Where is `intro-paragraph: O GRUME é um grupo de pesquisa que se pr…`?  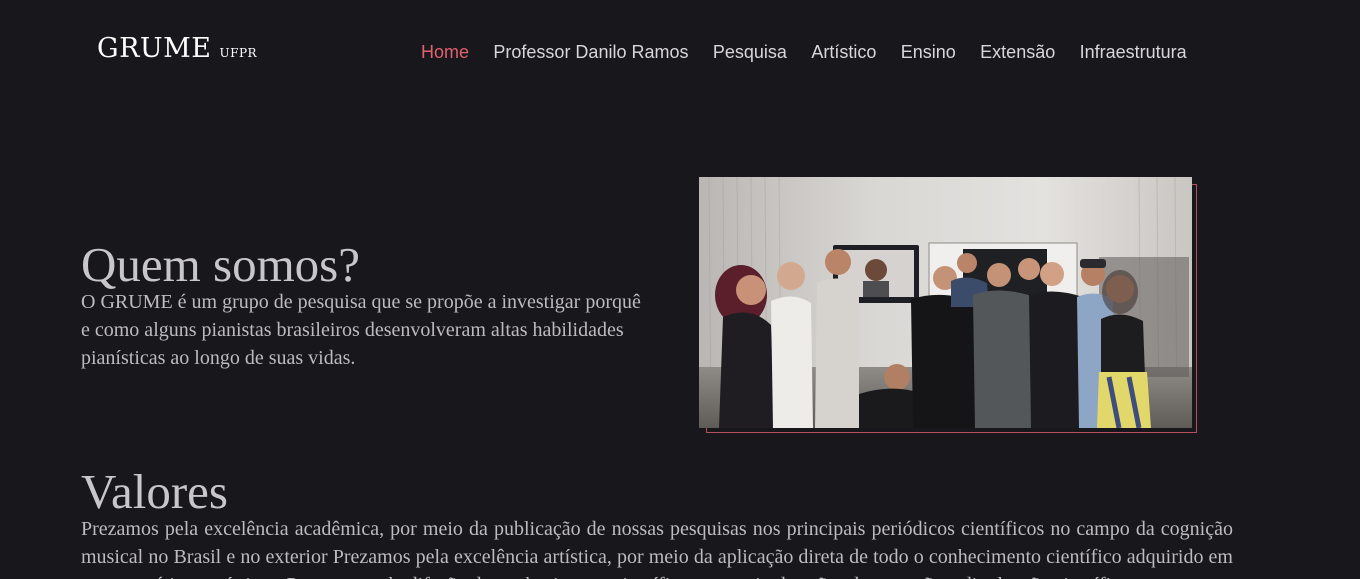
intro-paragraph: O GRUME é um grupo de pesquisa que se pr… is located at coordinates (361, 330).